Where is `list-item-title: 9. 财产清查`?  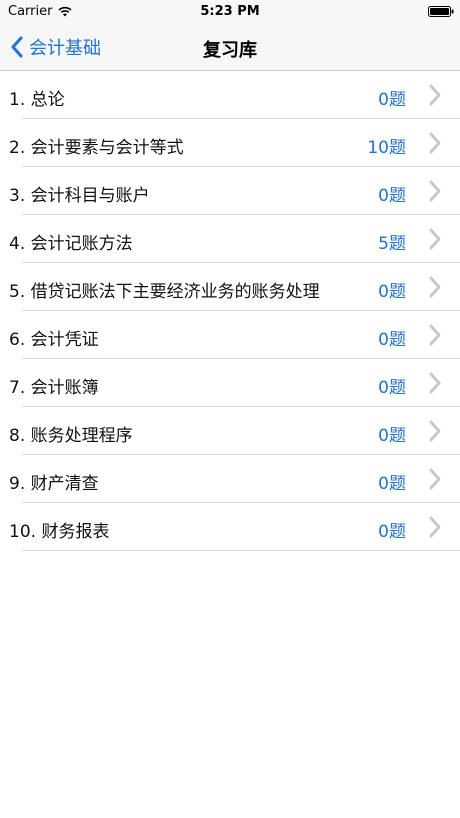
list-item-title: 9. 财产清查 is located at coordinates (54, 484).